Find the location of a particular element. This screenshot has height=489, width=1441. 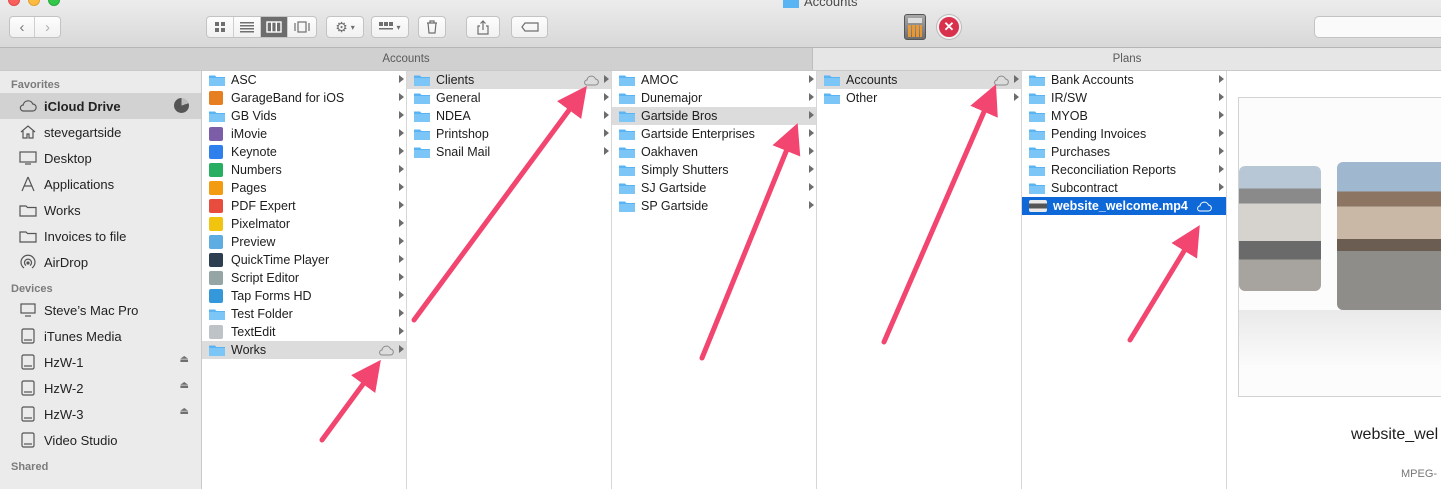

skitch-icon: ✕ is located at coordinates (949, 27).